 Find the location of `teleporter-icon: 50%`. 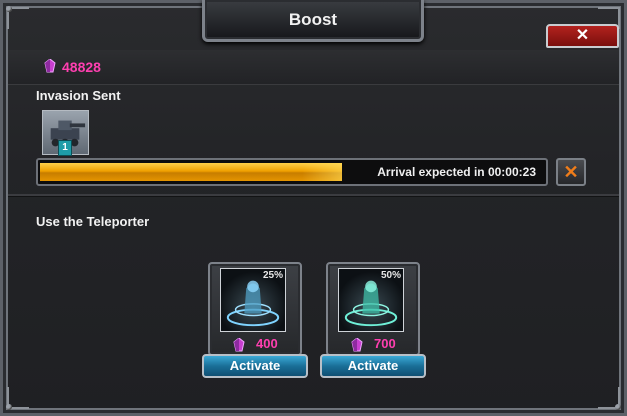

teleporter-icon: 50% is located at coordinates (371, 300).